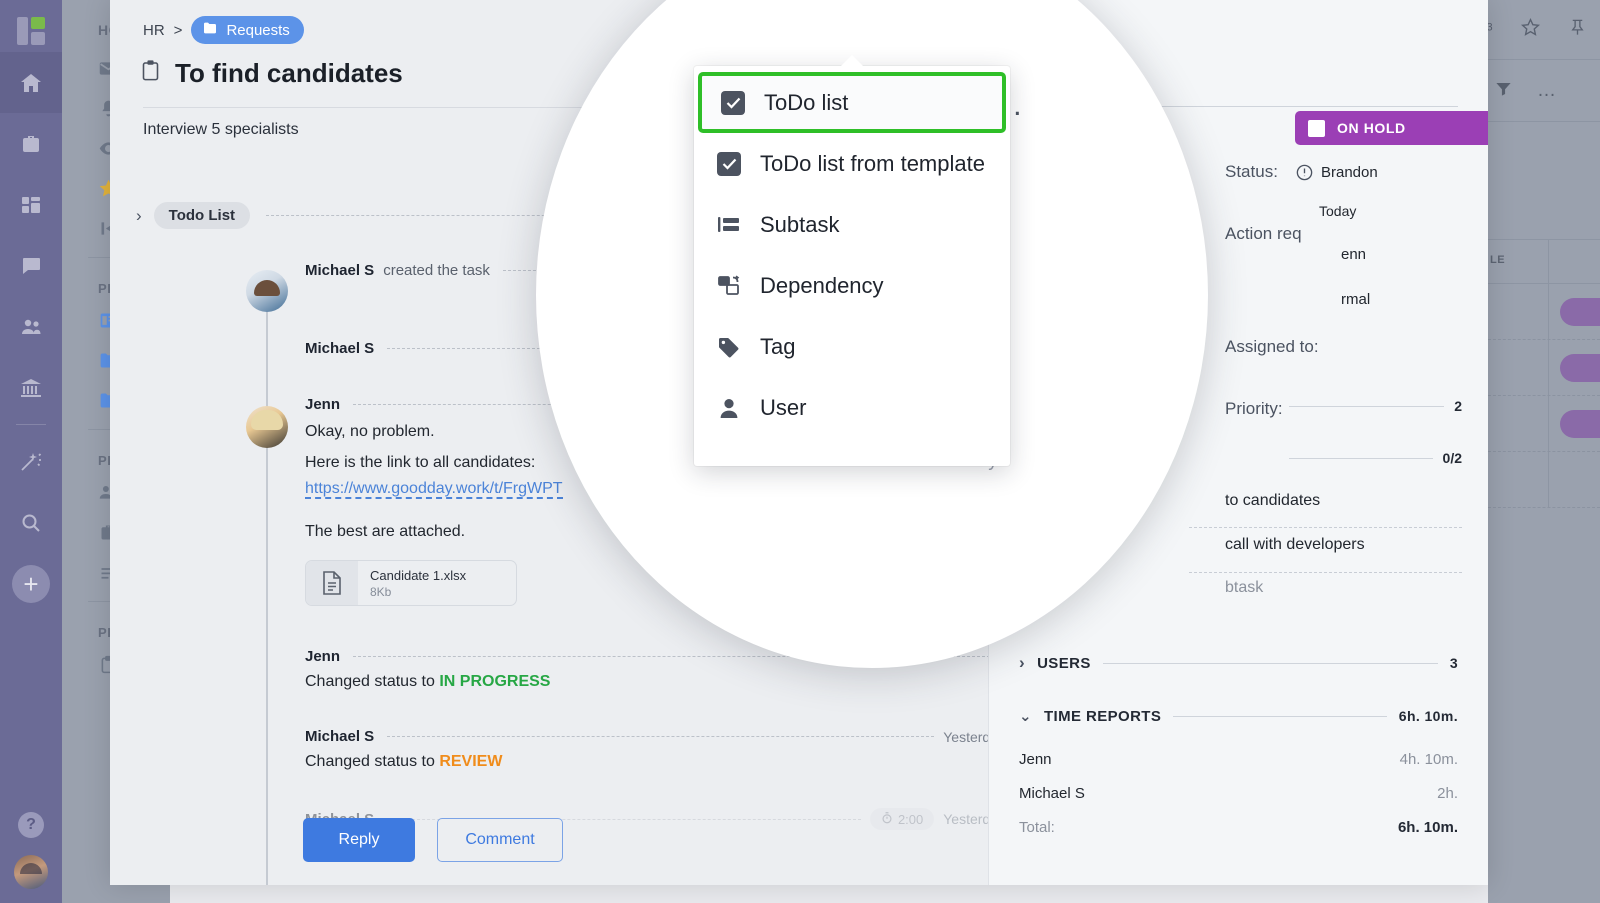 This screenshot has width=1600, height=903. What do you see at coordinates (359, 840) in the screenshot?
I see `reply-button: Reply` at bounding box center [359, 840].